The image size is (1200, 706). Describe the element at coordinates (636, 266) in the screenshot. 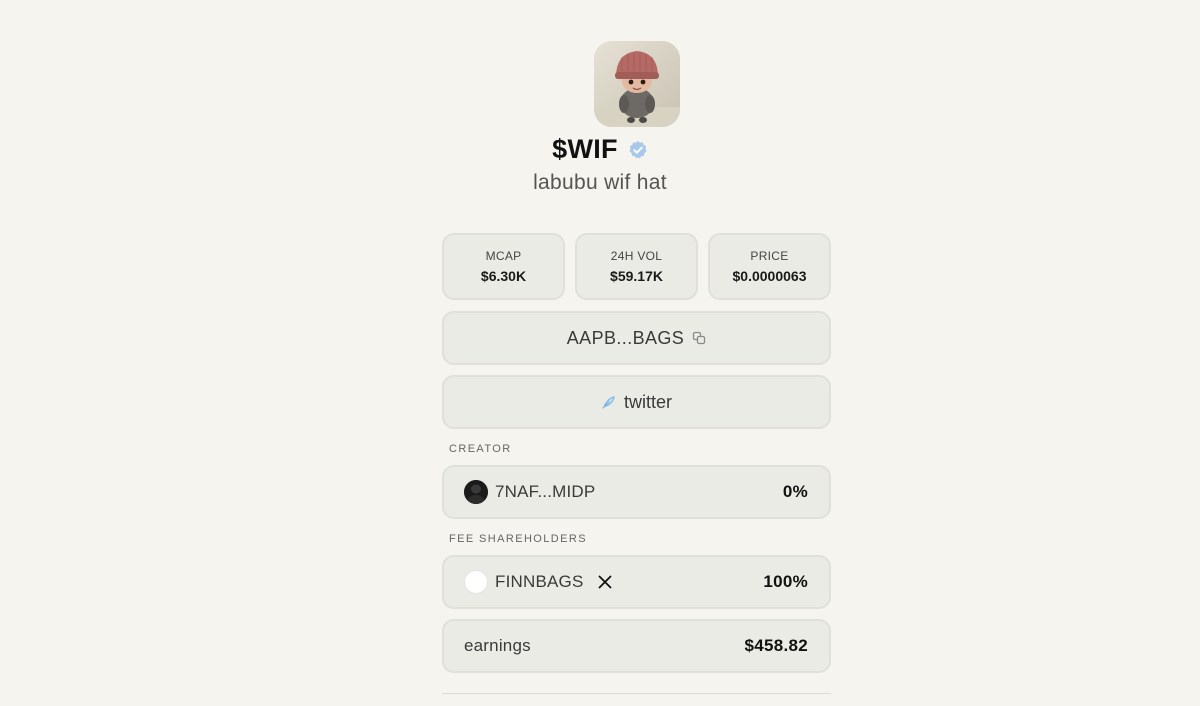

I see `stat-card-24h-vol: 24H VOL $59.17K` at that location.